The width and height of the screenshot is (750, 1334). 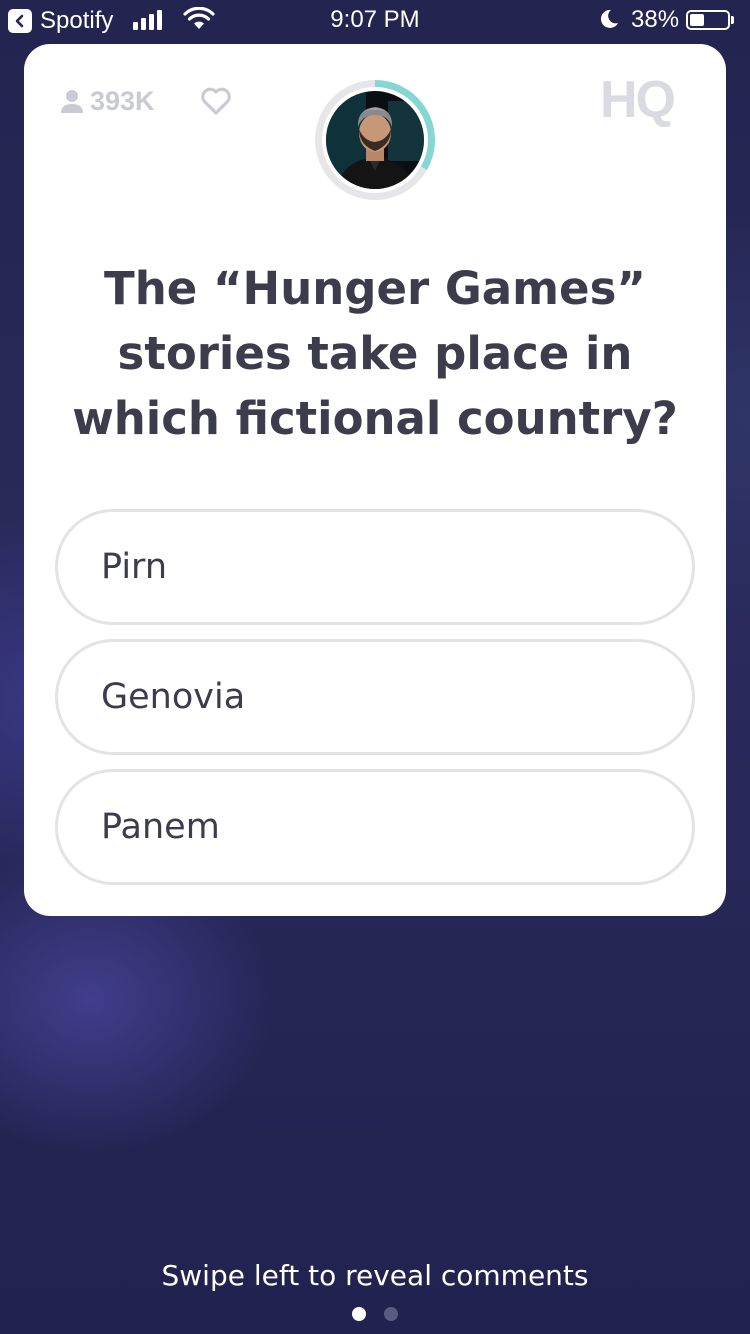 What do you see at coordinates (655, 19) in the screenshot?
I see `battery-percentage: 38%` at bounding box center [655, 19].